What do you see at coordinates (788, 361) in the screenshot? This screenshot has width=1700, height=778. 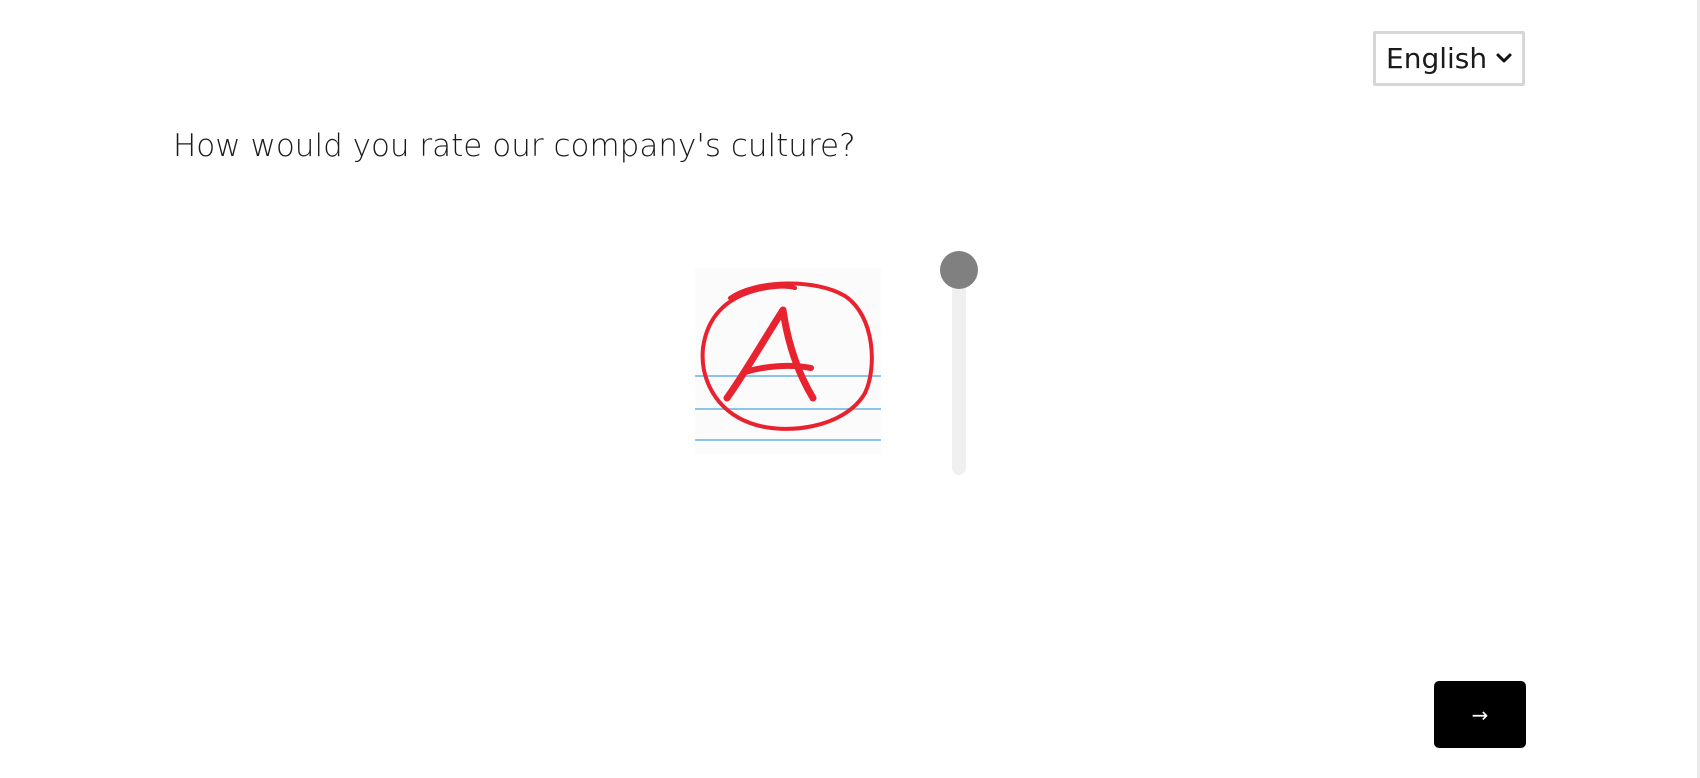 I see `grade-a-image` at bounding box center [788, 361].